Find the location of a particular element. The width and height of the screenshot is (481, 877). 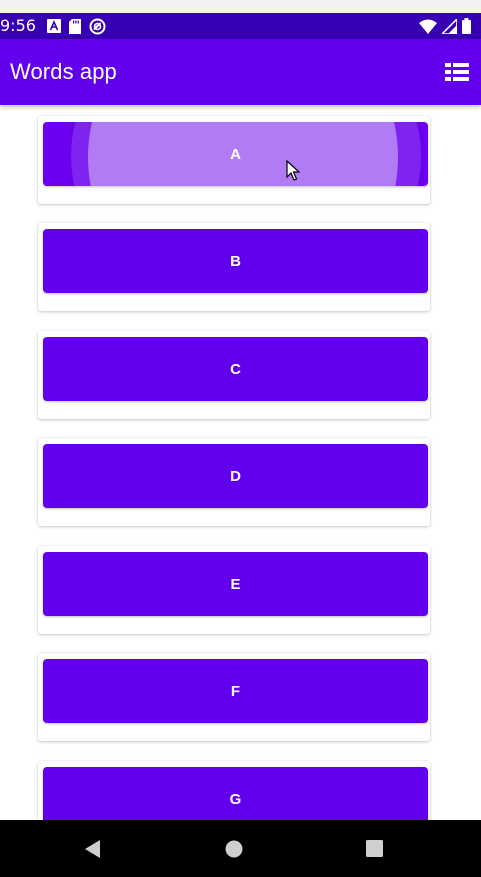

letter-label: F is located at coordinates (235, 691).